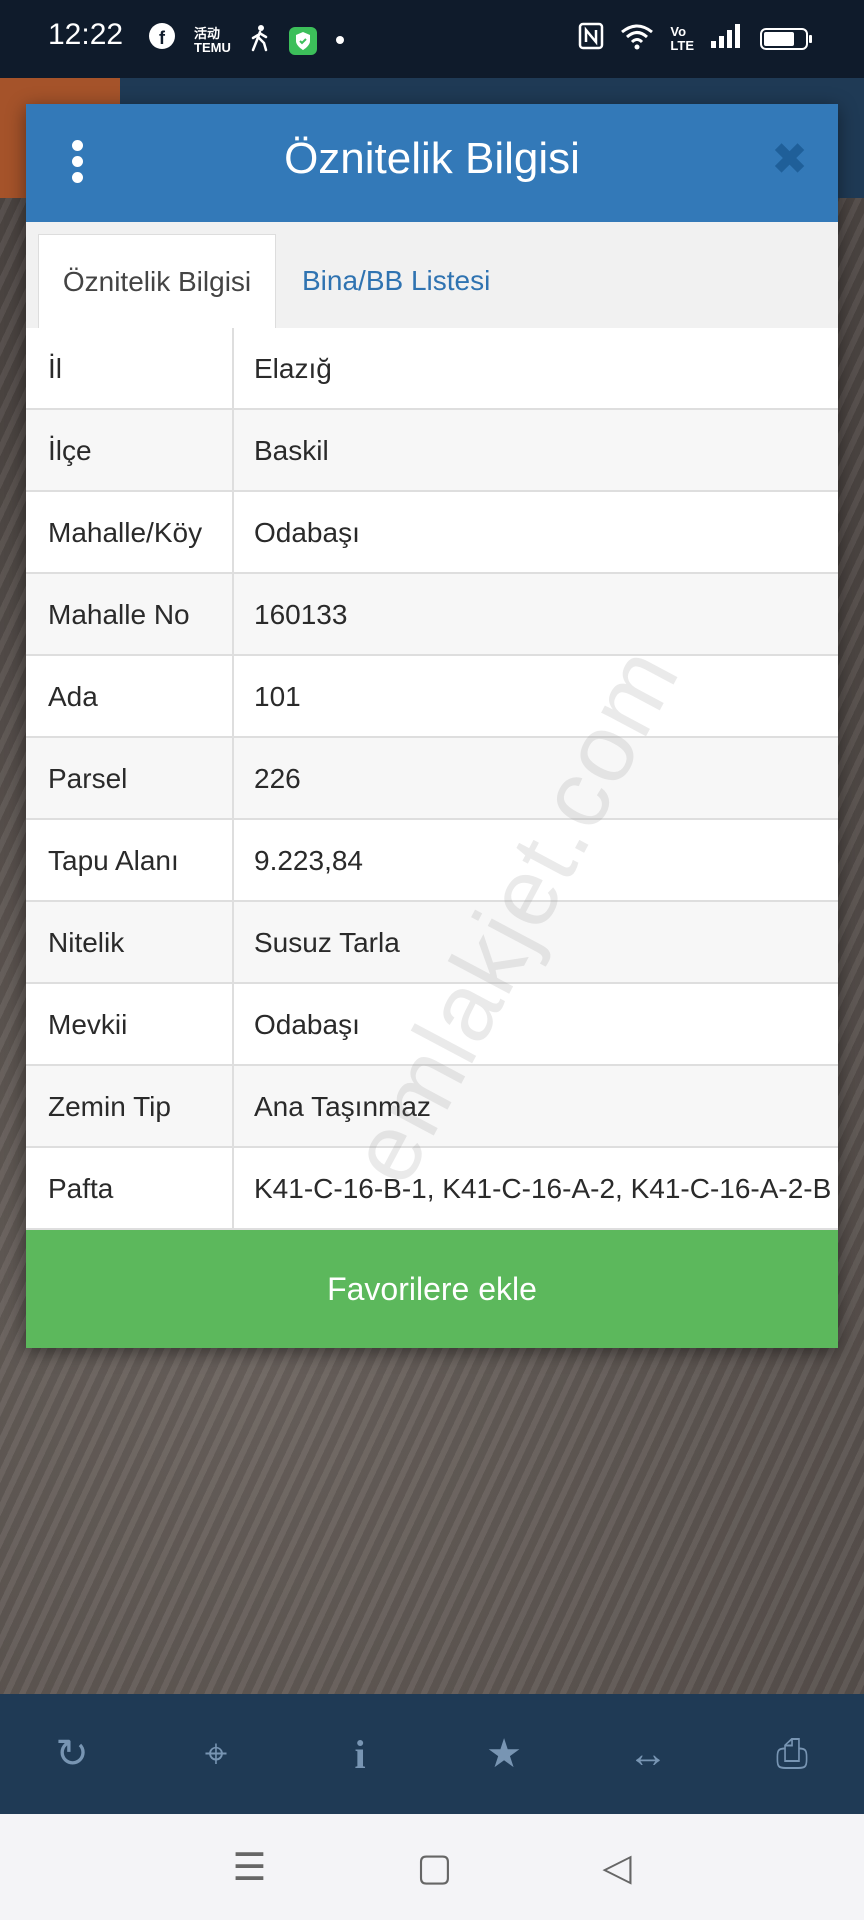 This screenshot has width=864, height=1920. What do you see at coordinates (432, 1289) in the screenshot?
I see `add-to-favorites-button: Favorilere ekle` at bounding box center [432, 1289].